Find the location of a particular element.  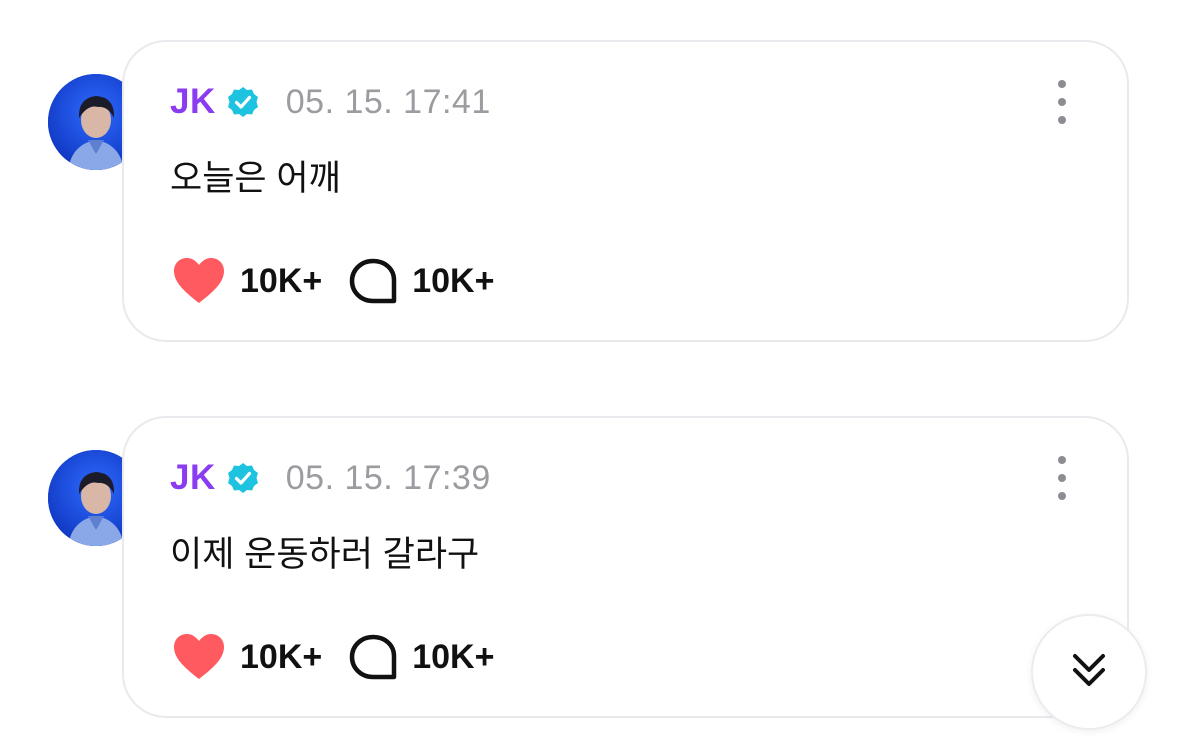

double-chevron-down-icon is located at coordinates (1089, 672).